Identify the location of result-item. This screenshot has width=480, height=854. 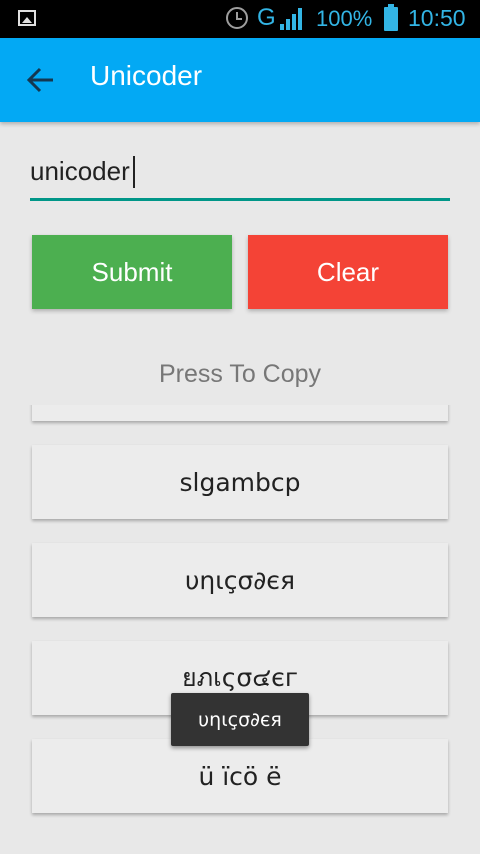
(240, 413).